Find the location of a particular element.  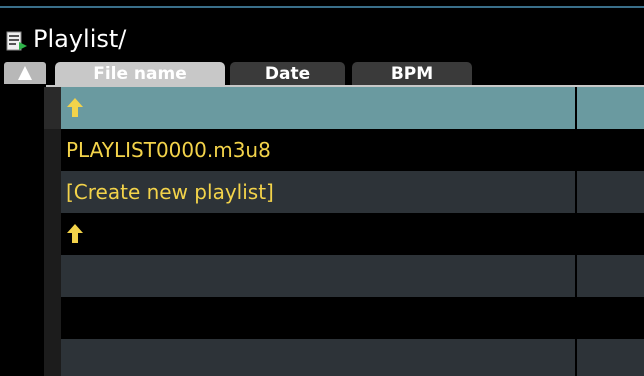

title-bar: Playlist/ is located at coordinates (322, 33).